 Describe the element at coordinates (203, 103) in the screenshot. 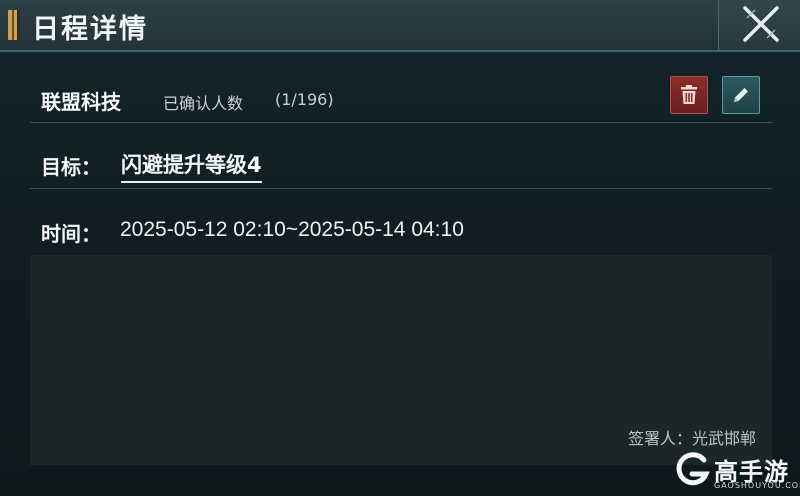

I see `confirm-label: 已确认人数` at that location.